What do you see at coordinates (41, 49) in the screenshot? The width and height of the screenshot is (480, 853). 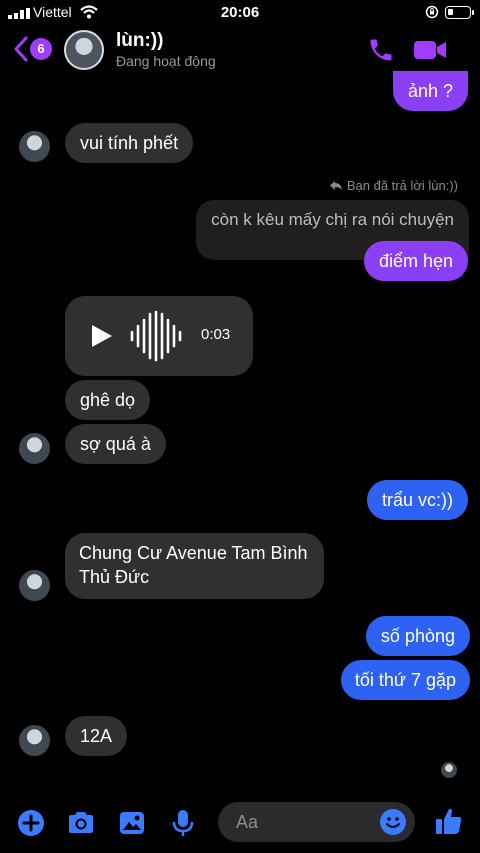 I see `unread-count-badge: 6` at bounding box center [41, 49].